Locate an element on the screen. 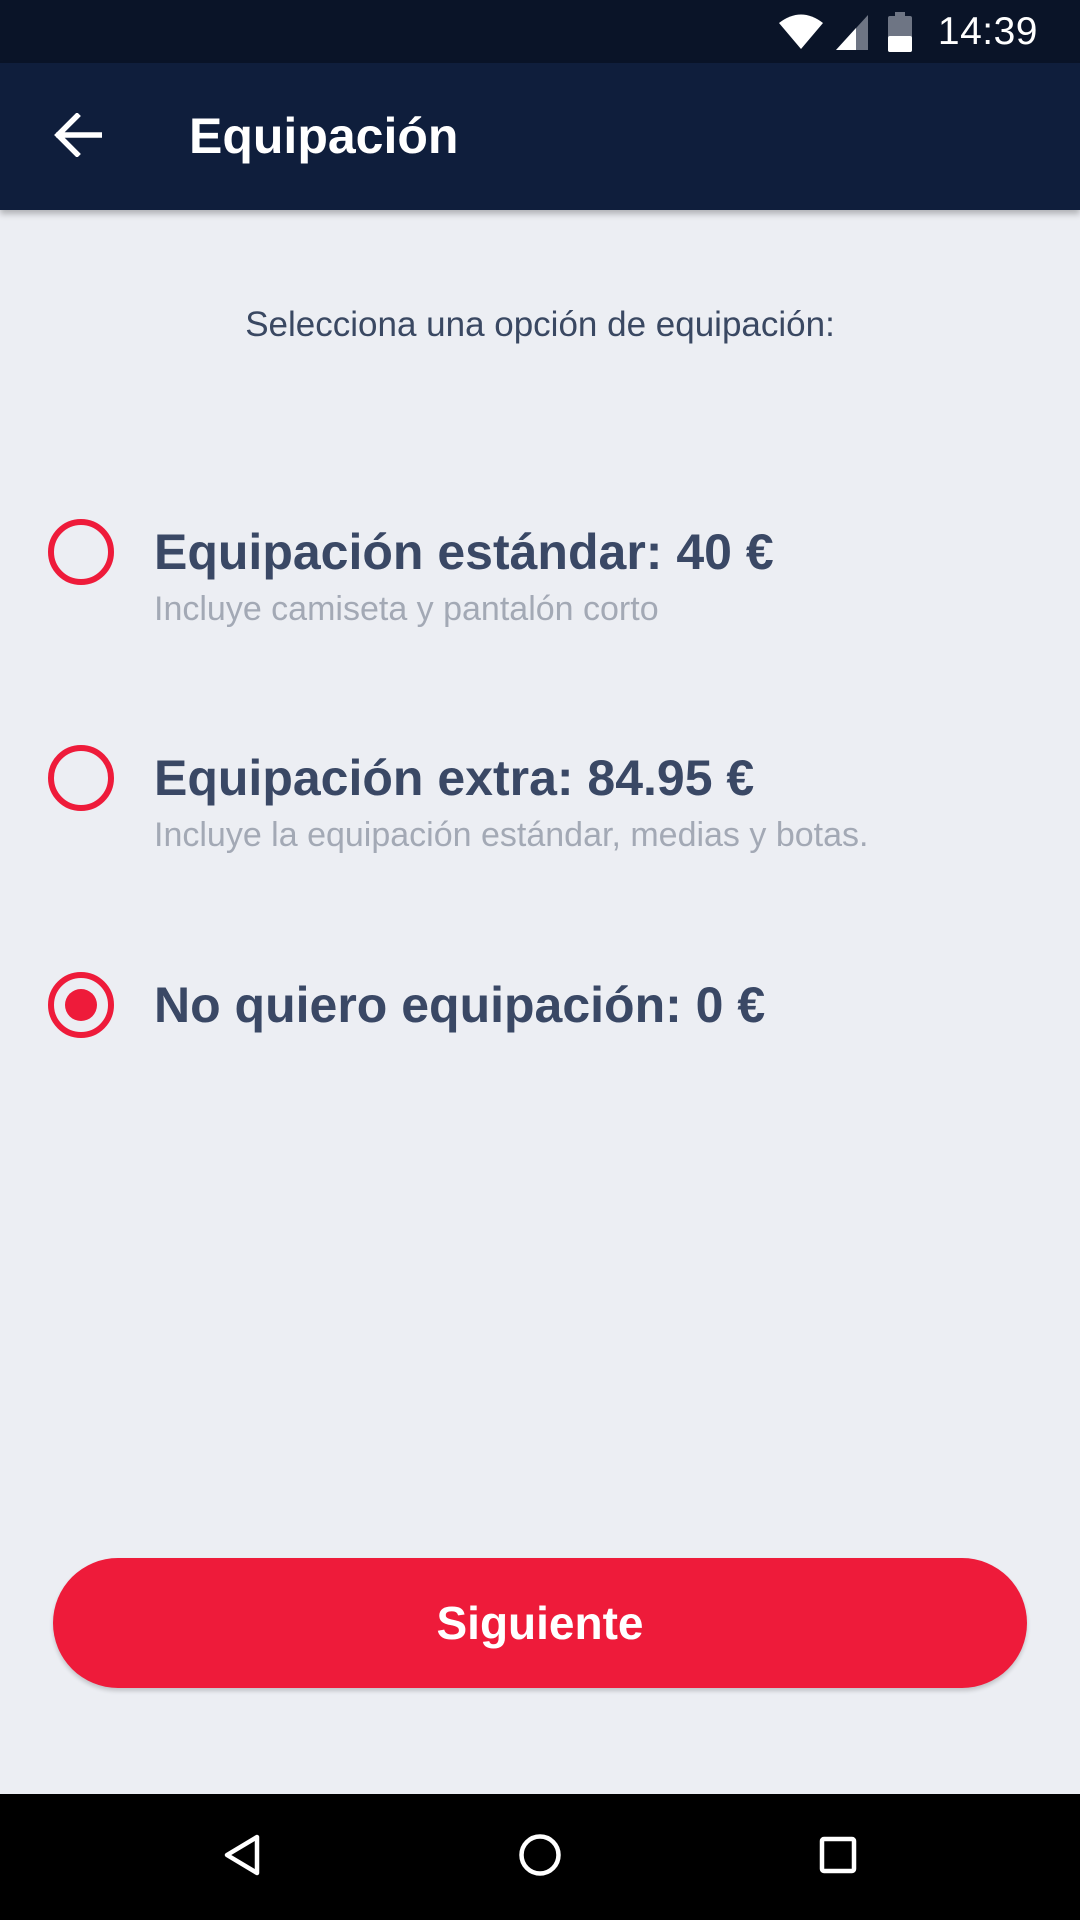 Image resolution: width=1080 pixels, height=1920 pixels. option-title: No quiero equipación: 0 € is located at coordinates (460, 1005).